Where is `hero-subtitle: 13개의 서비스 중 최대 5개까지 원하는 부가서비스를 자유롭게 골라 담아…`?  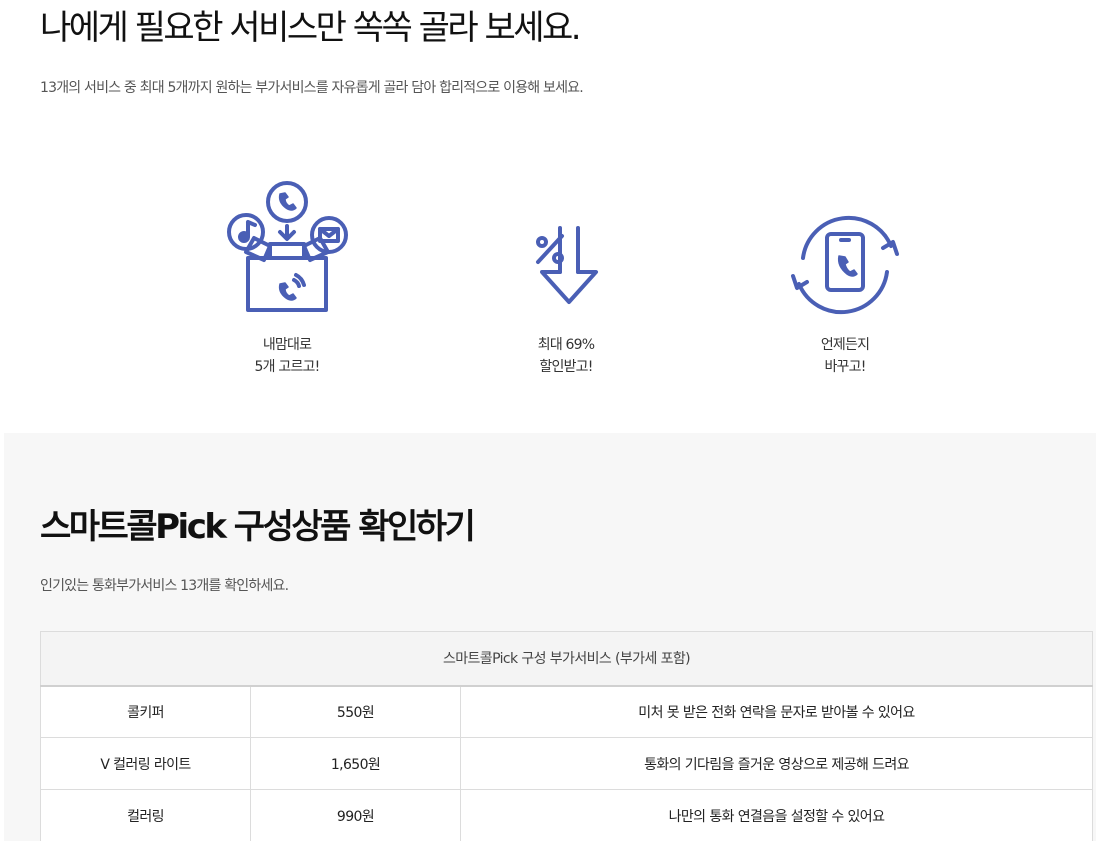 hero-subtitle: 13개의 서비스 중 최대 5개까지 원하는 부가서비스를 자유롭게 골라 담아… is located at coordinates (312, 88).